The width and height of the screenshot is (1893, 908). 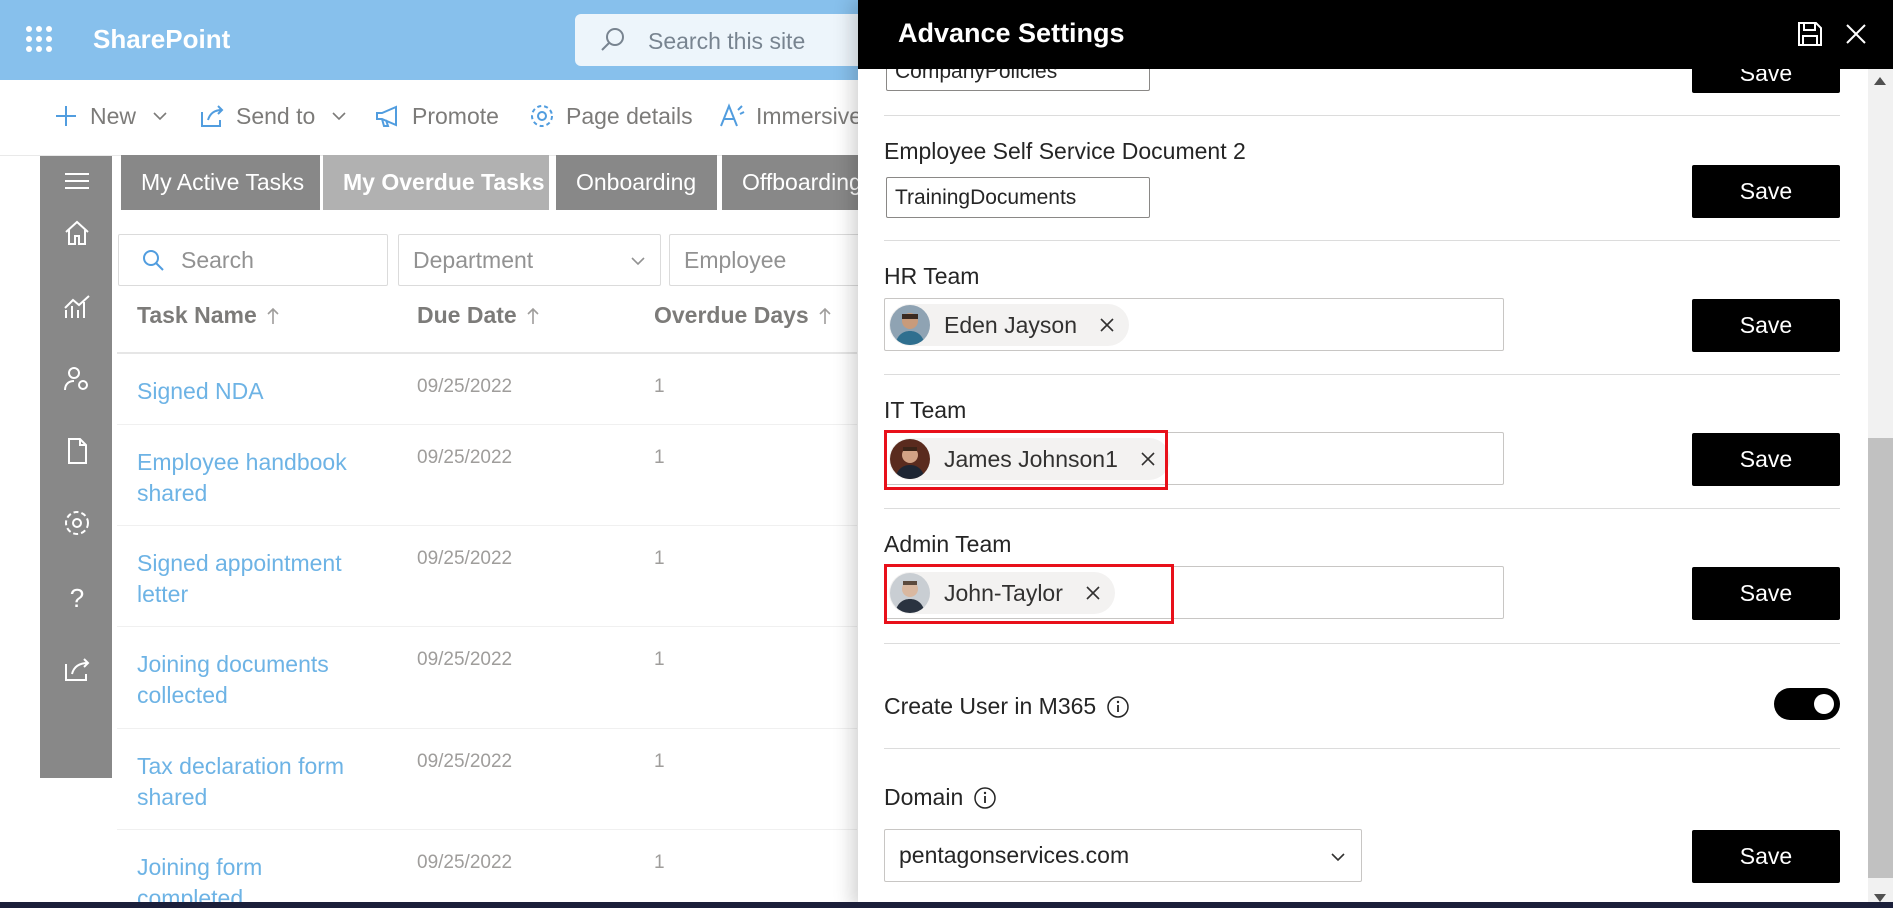 What do you see at coordinates (743, 315) in the screenshot?
I see `column-overdue-days: Overdue Days` at bounding box center [743, 315].